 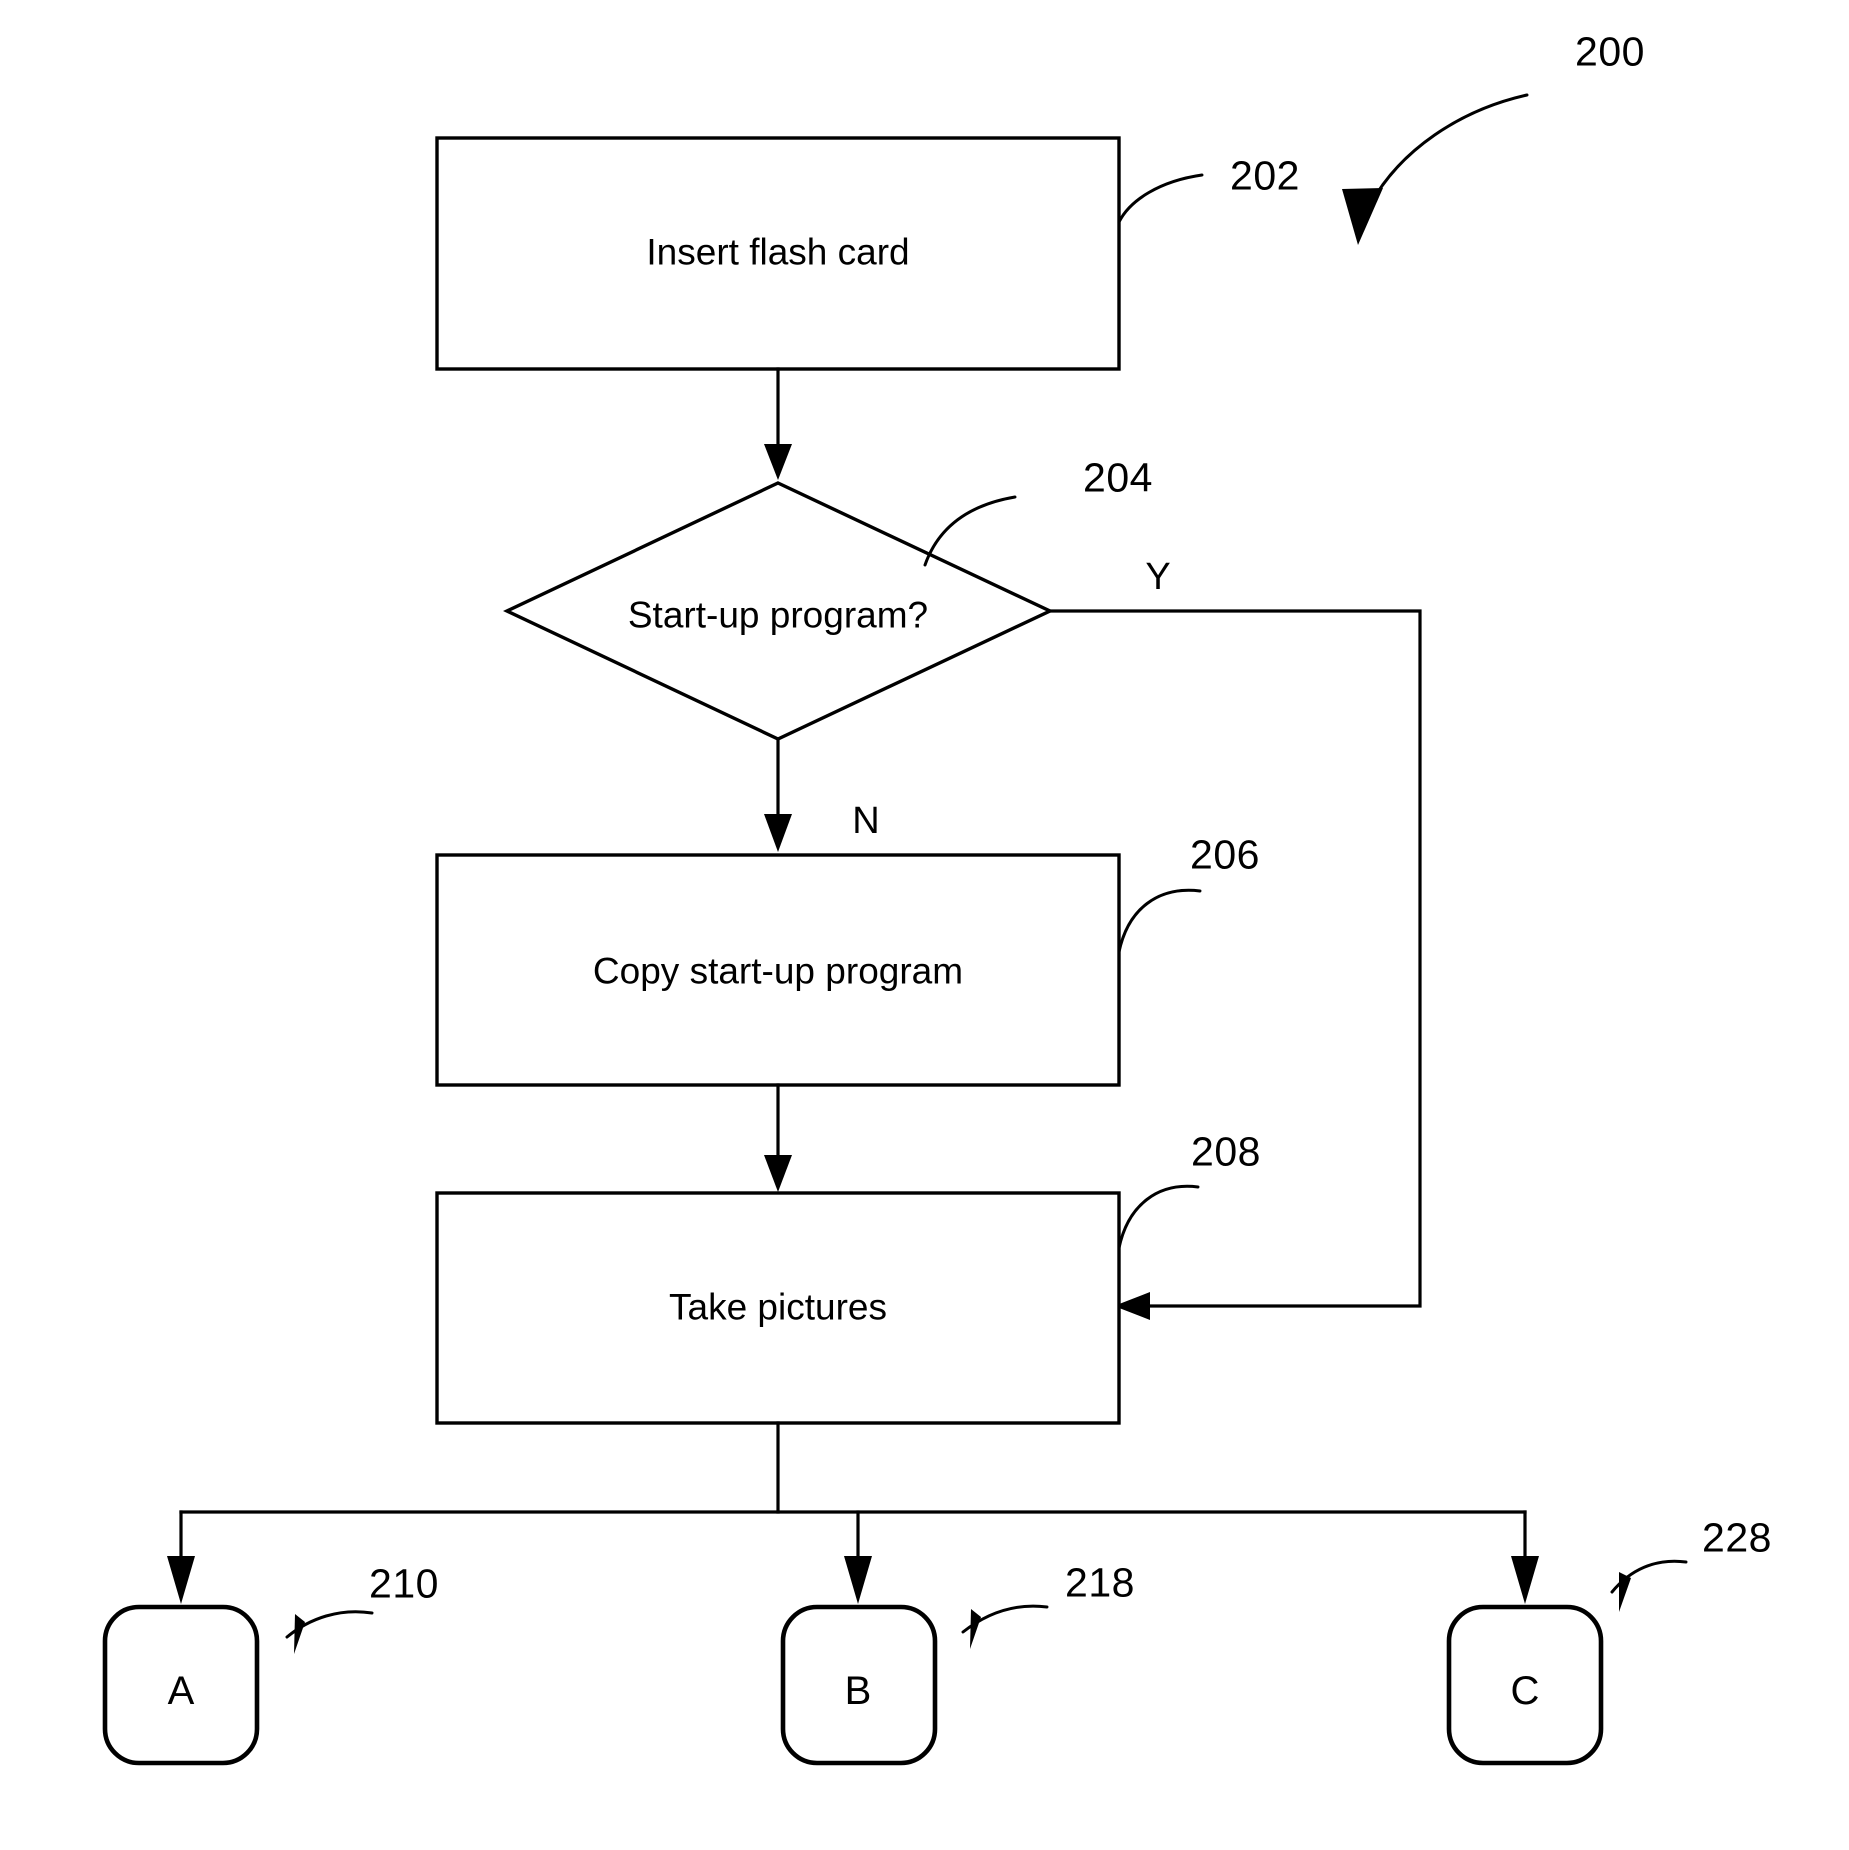 I want to click on connector-b-label: B, so click(x=858, y=1691).